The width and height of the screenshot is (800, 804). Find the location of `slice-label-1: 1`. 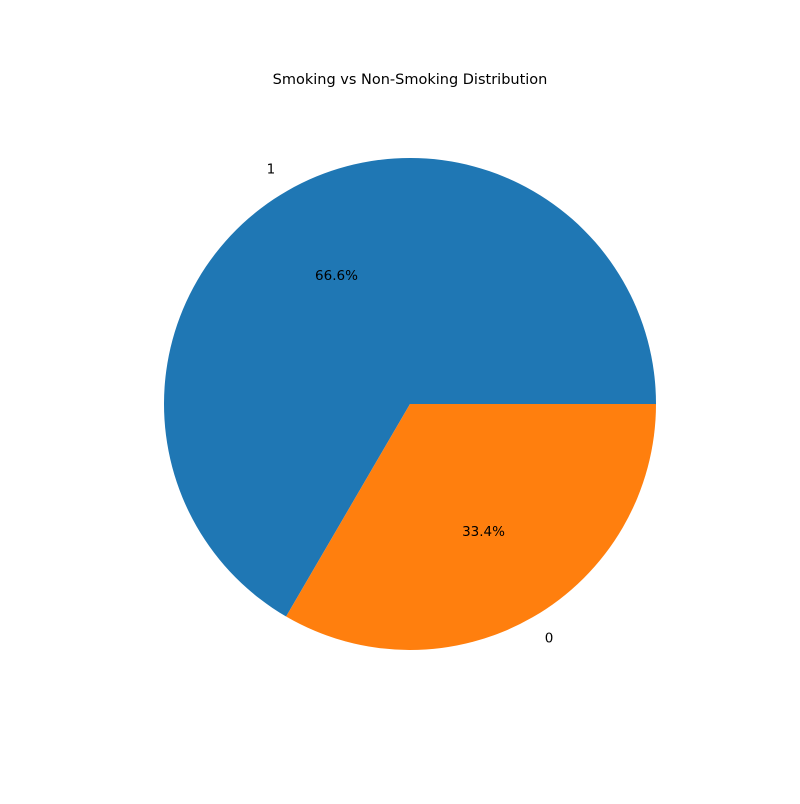

slice-label-1: 1 is located at coordinates (271, 169).